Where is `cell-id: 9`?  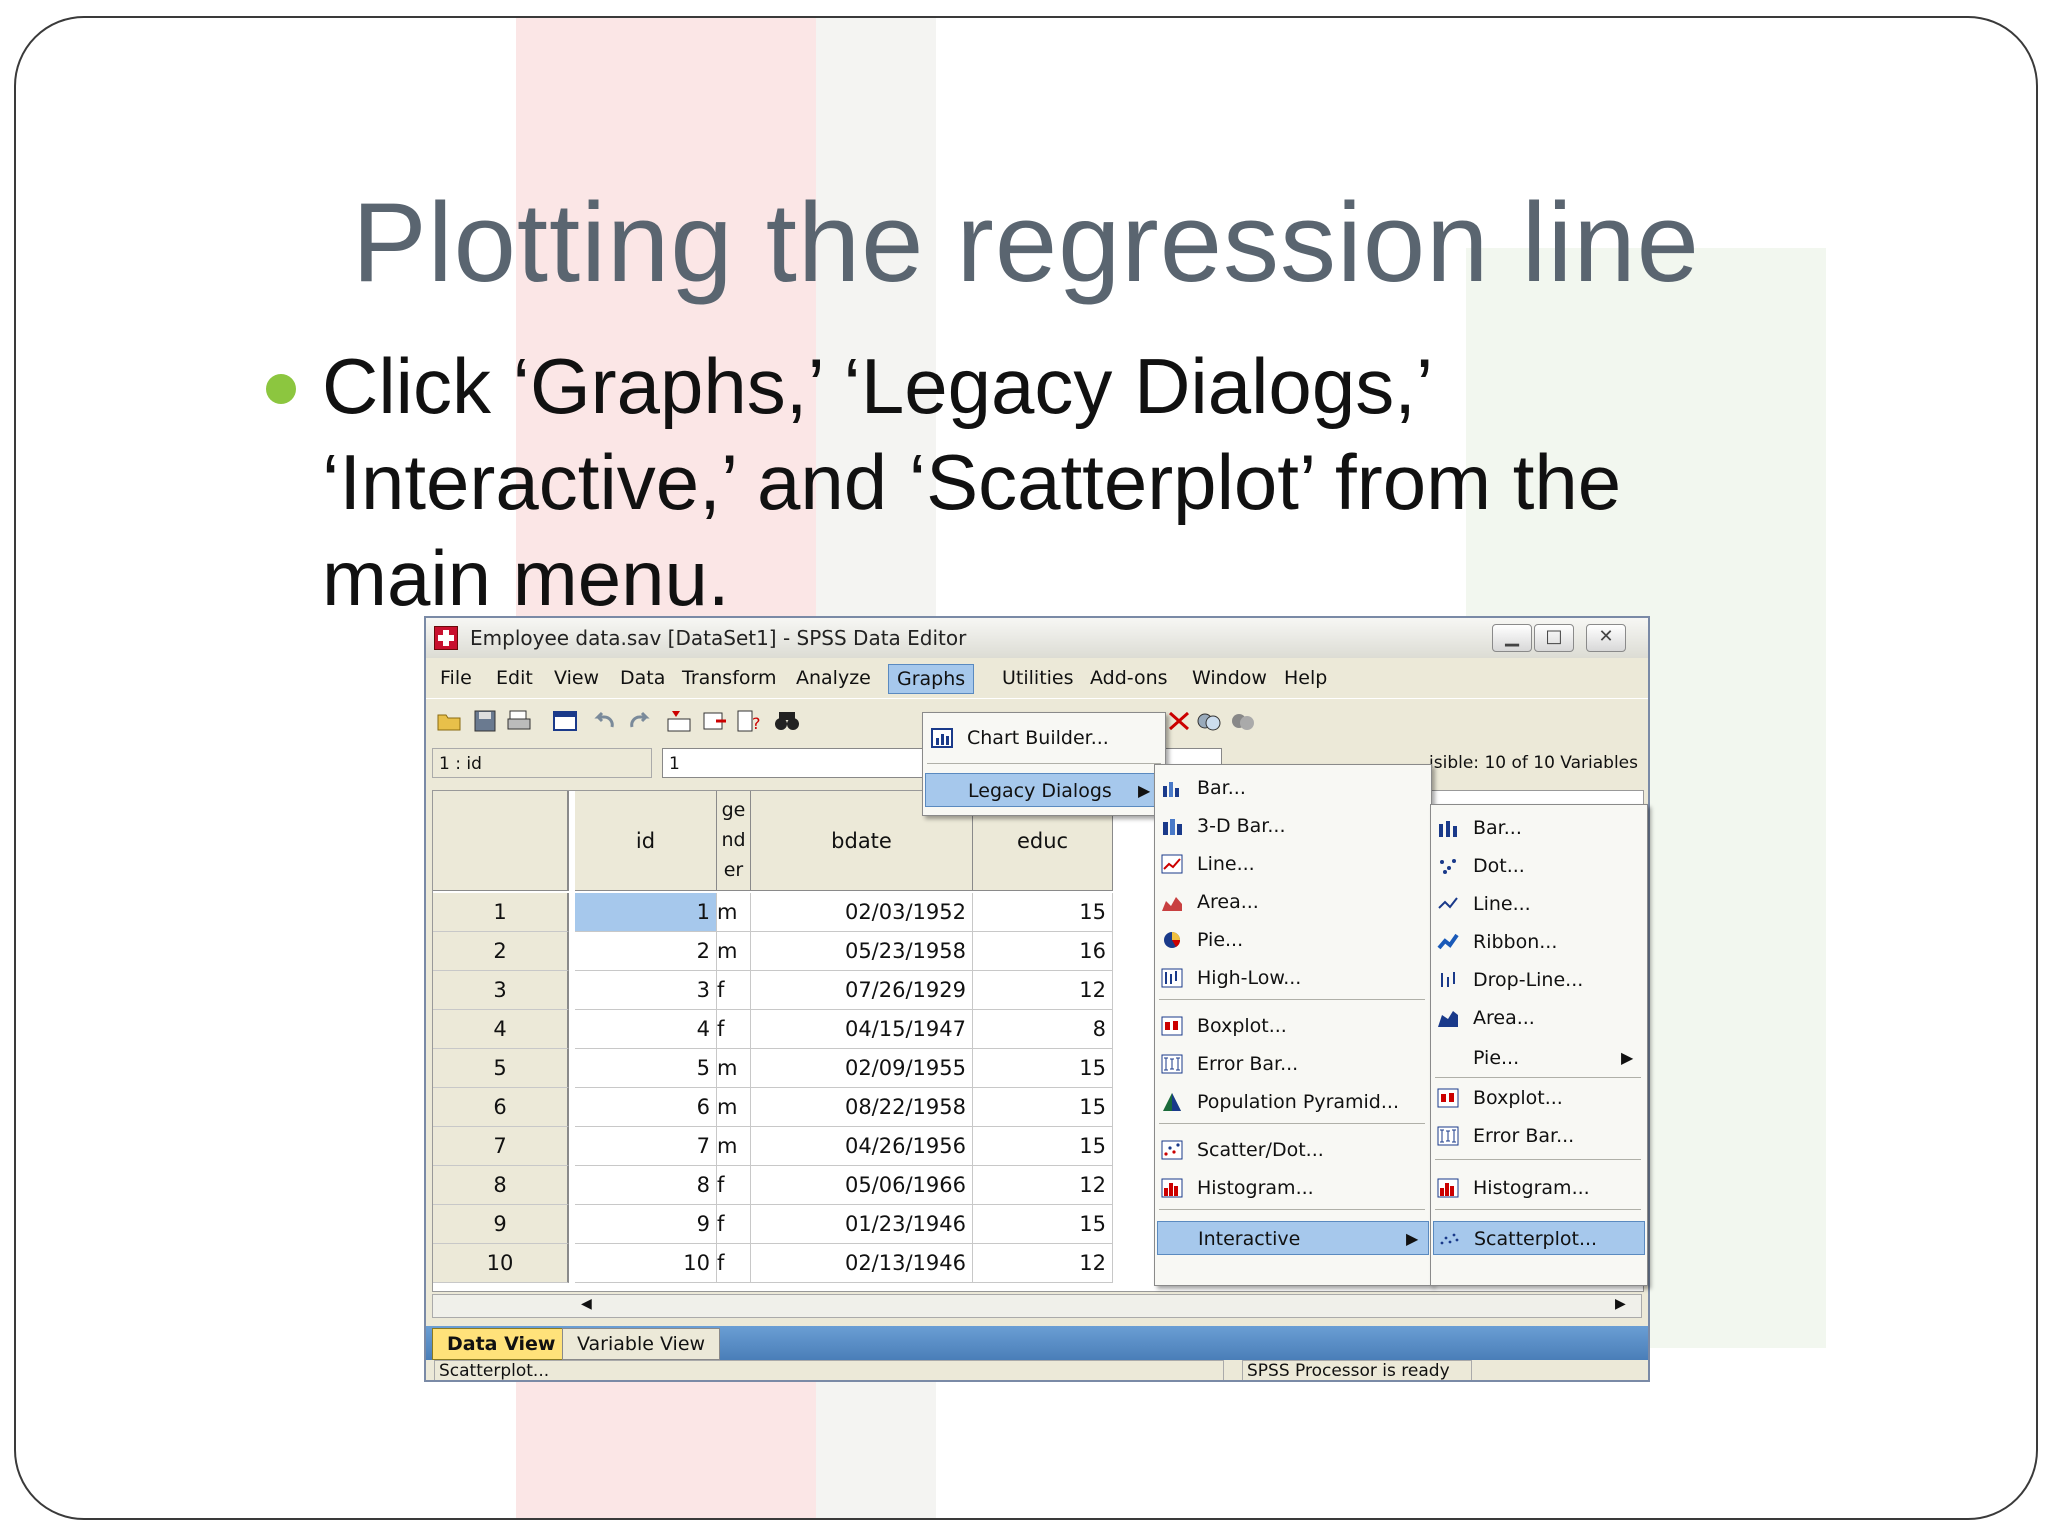 cell-id: 9 is located at coordinates (646, 1224).